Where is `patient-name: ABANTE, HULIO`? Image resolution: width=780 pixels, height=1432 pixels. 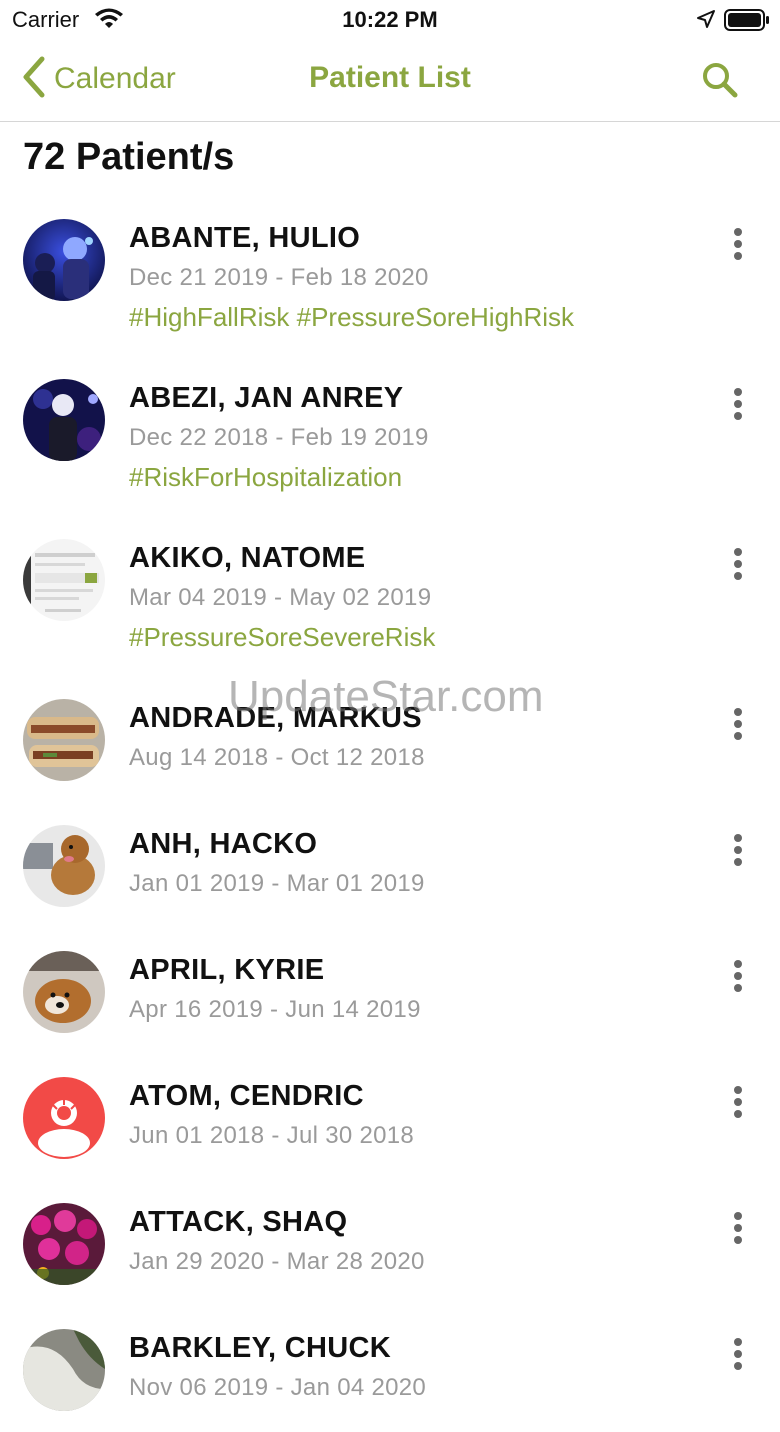
patient-name: ABANTE, HULIO is located at coordinates (245, 238).